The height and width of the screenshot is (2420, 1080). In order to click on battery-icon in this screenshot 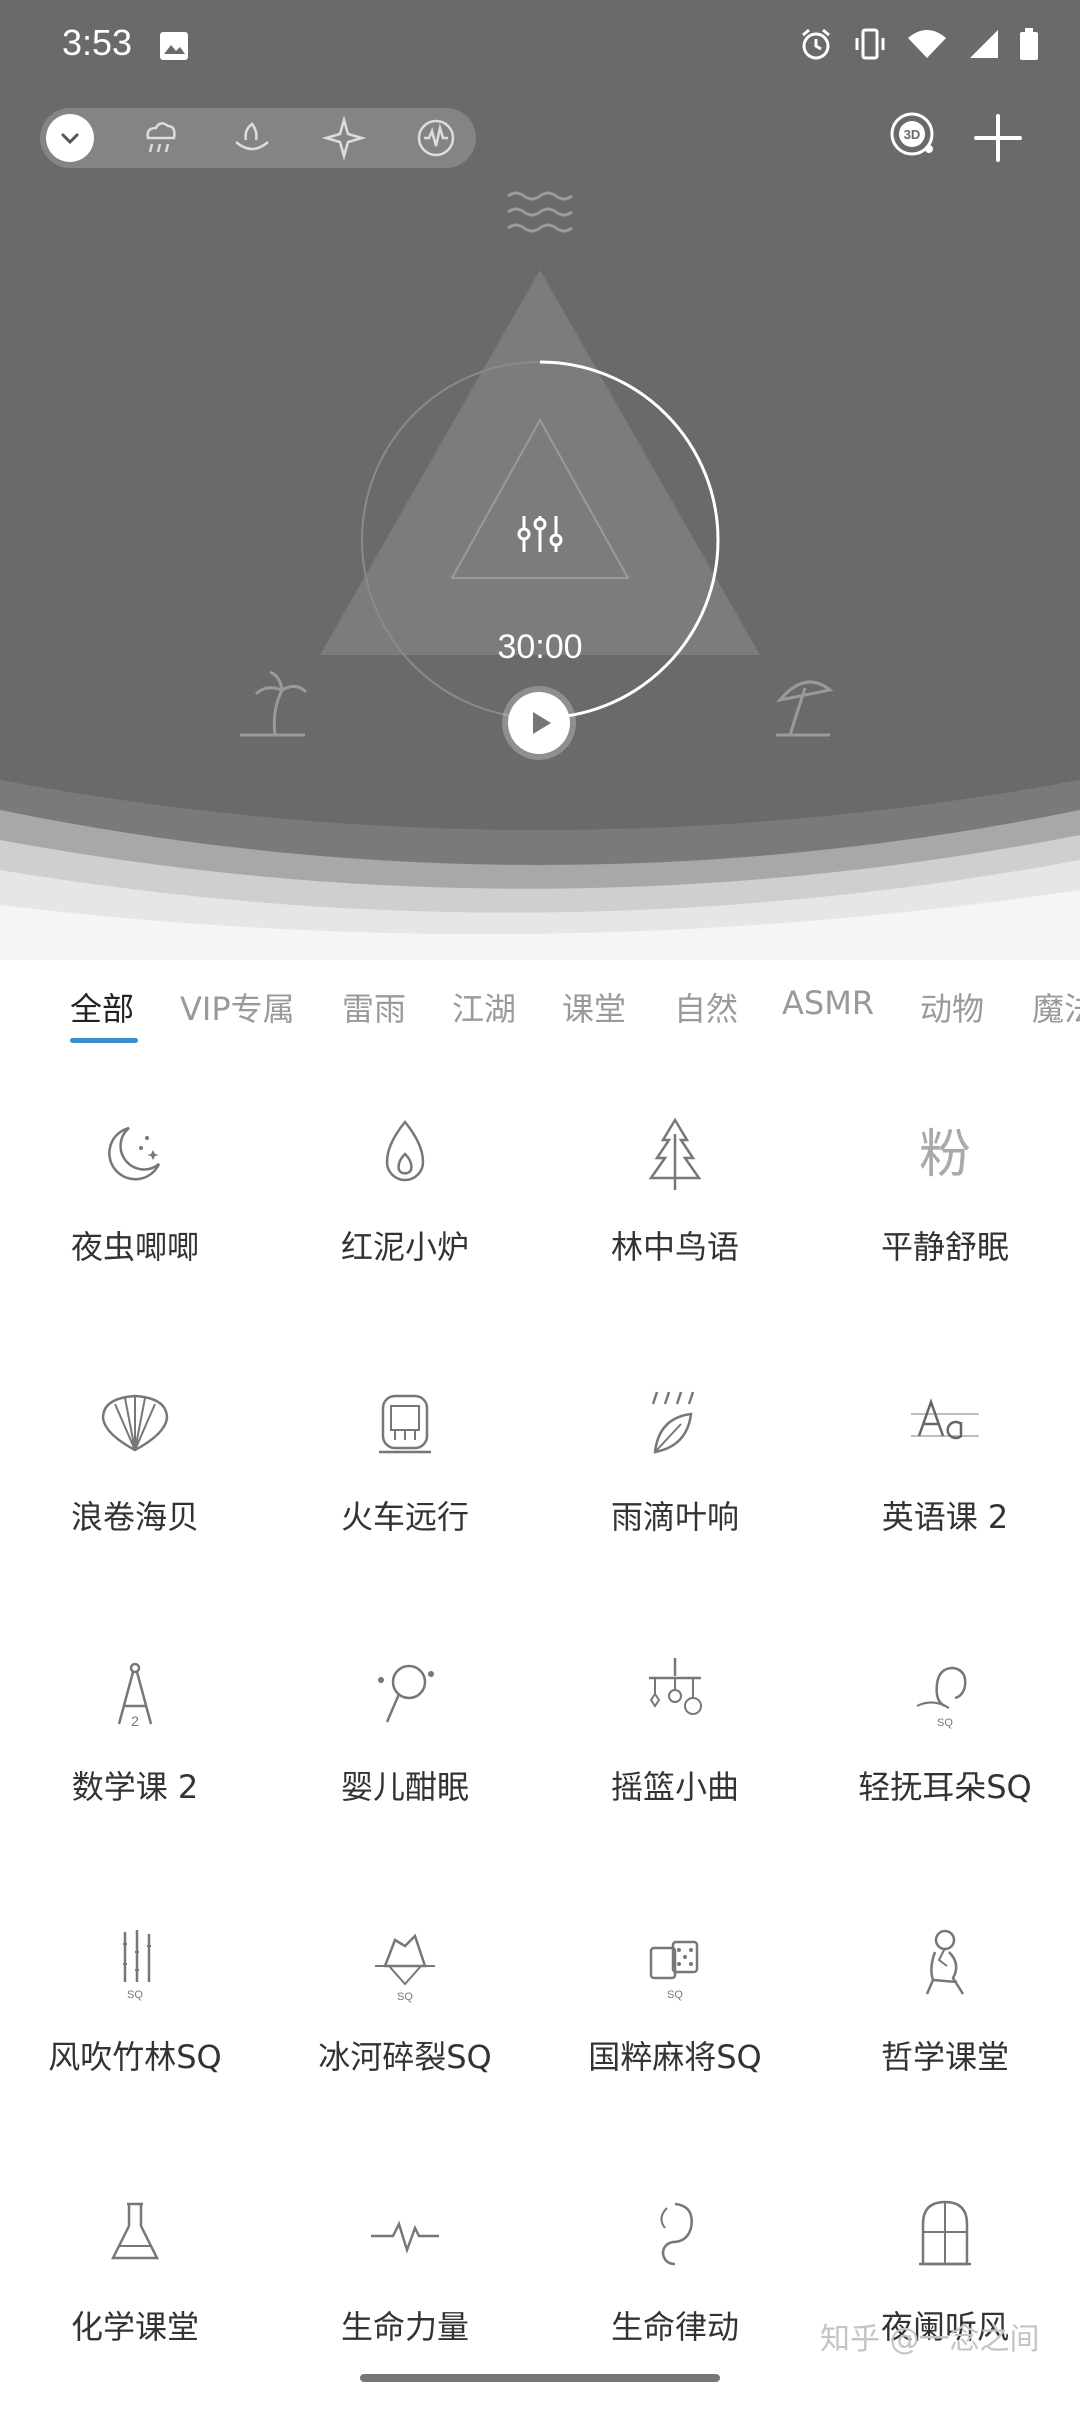, I will do `click(1029, 44)`.